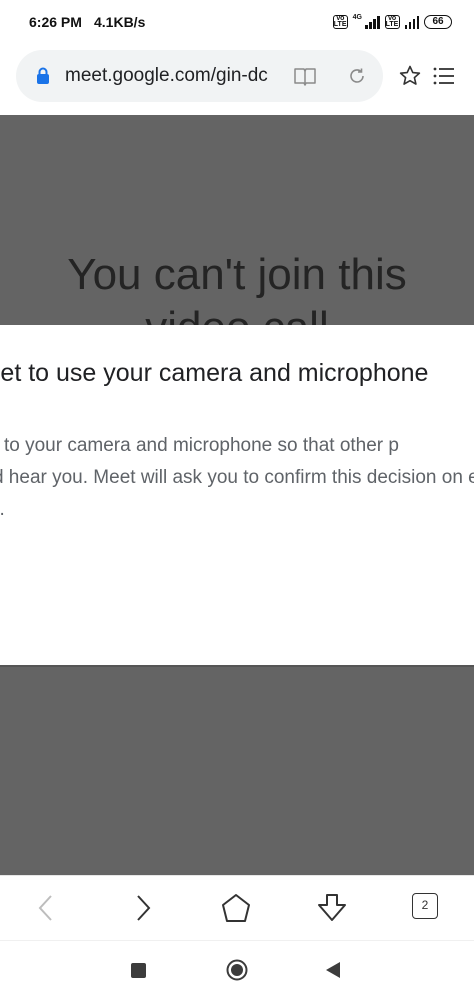  Describe the element at coordinates (237, 314) in the screenshot. I see `page-heading-line2: video call` at that location.